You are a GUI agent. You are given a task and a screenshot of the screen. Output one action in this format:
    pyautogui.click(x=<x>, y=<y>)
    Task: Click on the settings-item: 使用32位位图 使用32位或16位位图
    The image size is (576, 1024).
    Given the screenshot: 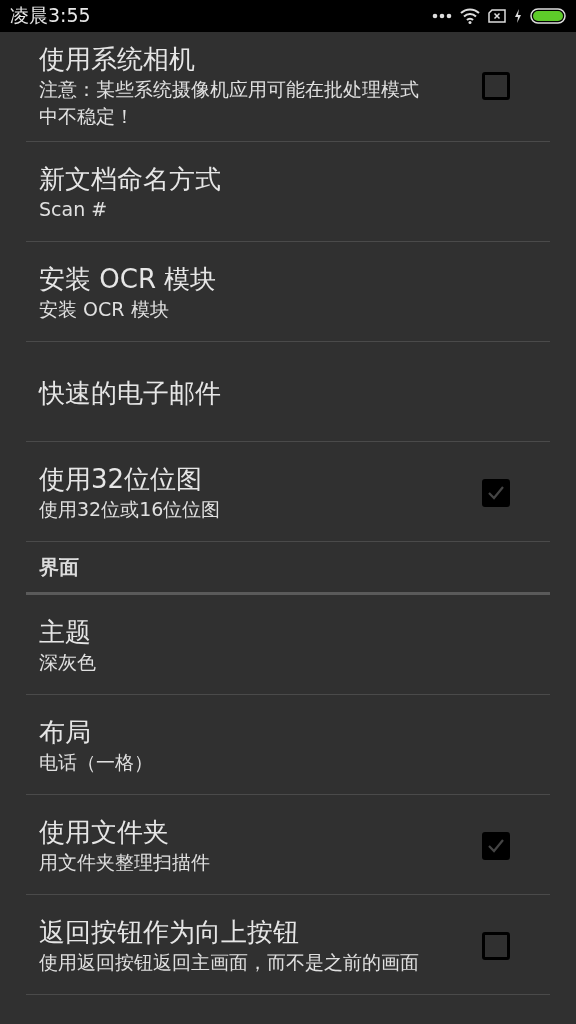 What is the action you would take?
    pyautogui.click(x=288, y=492)
    